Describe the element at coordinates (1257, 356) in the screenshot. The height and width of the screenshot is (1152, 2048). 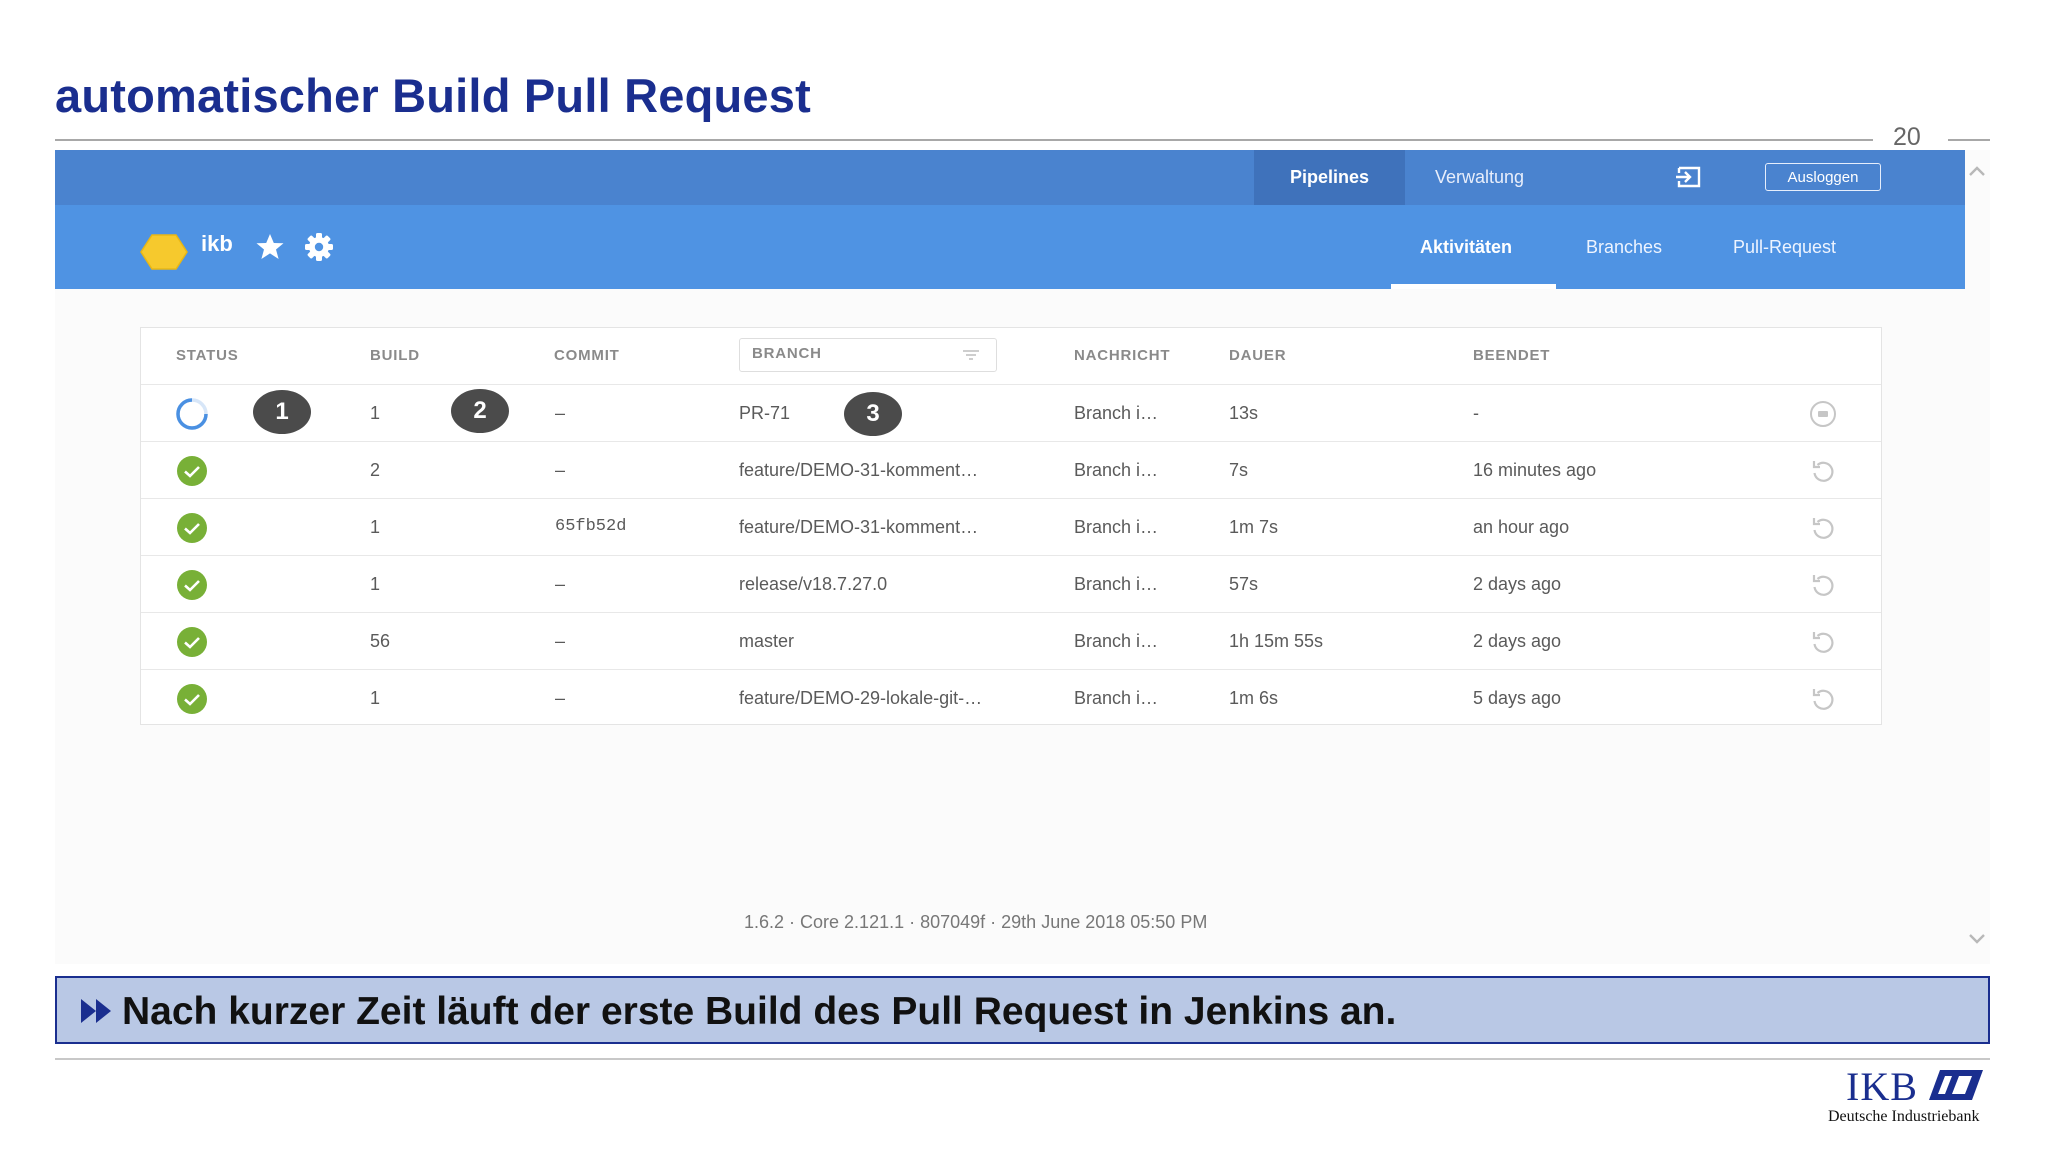
I see `header-duration: DAUER` at that location.